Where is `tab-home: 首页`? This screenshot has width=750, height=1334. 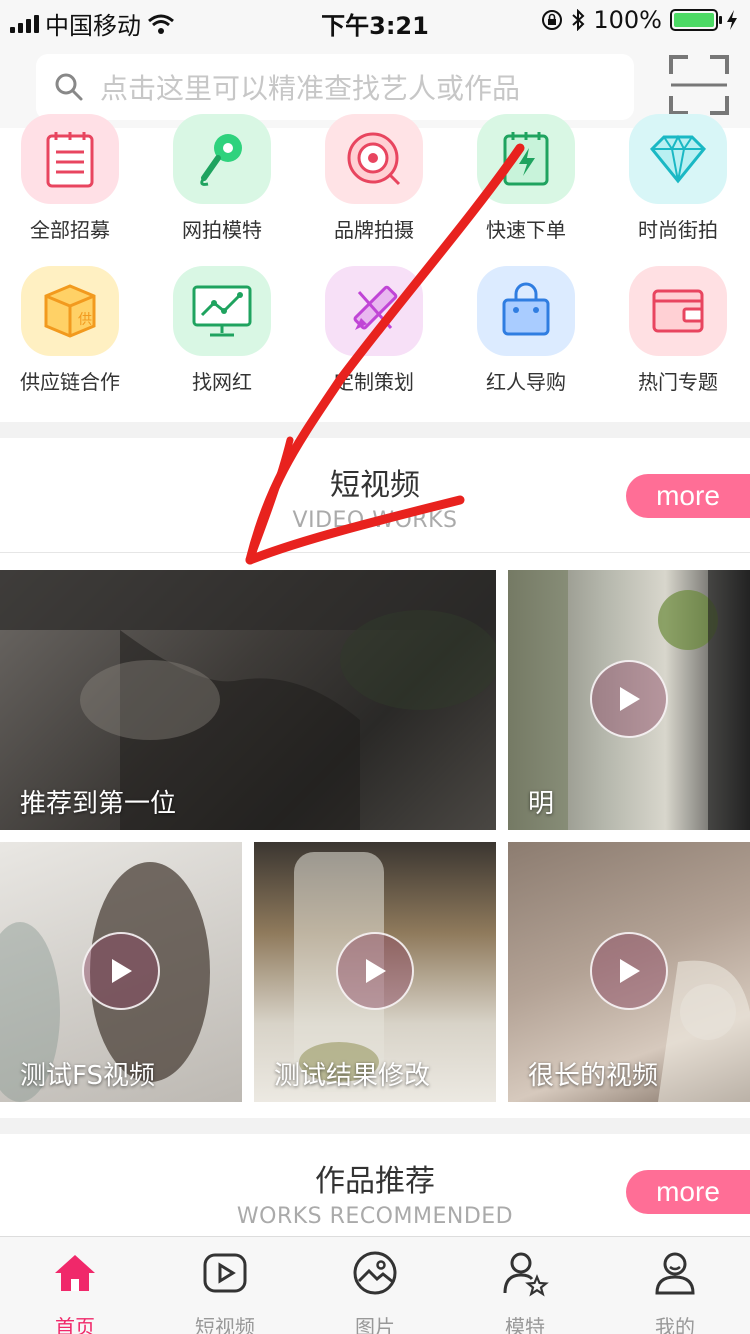
tab-home: 首页 is located at coordinates (75, 1285).